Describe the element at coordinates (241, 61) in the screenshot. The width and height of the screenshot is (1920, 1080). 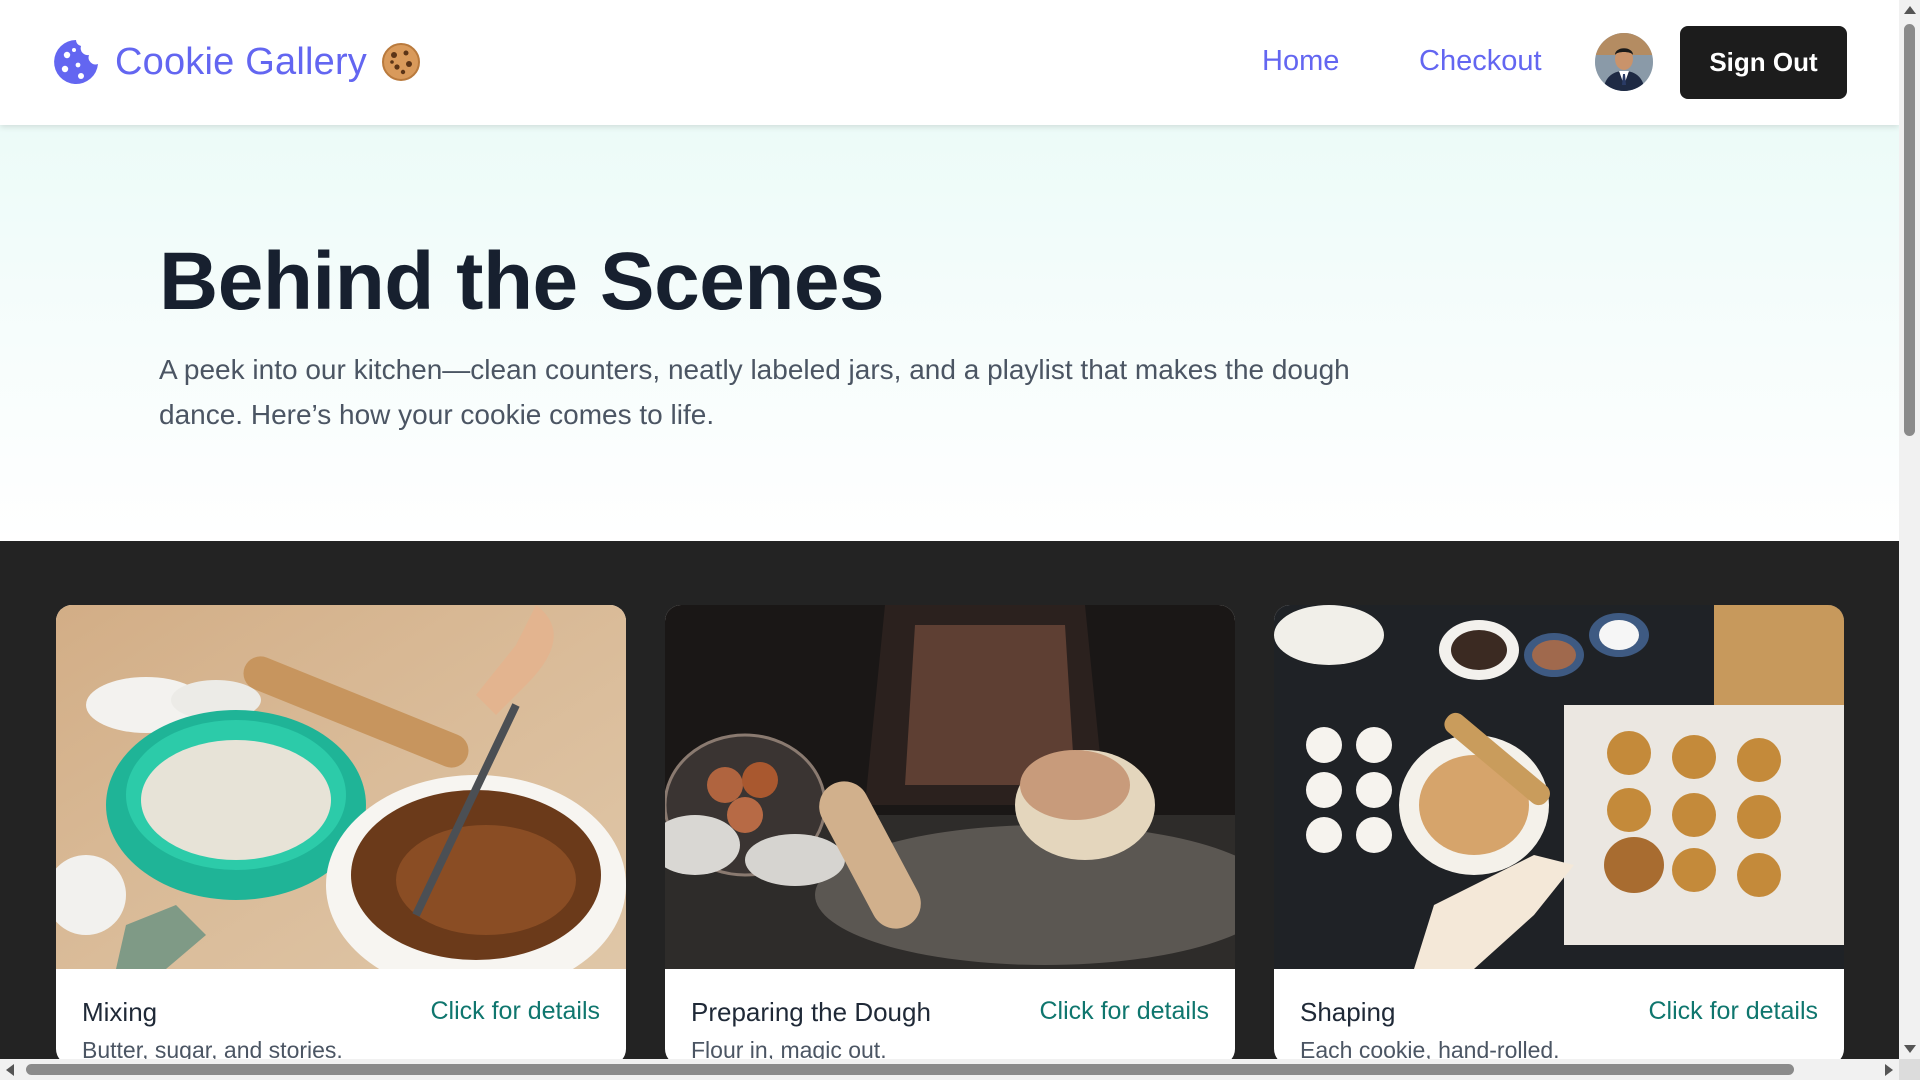
I see `brand-name: Cookie Gallery` at that location.